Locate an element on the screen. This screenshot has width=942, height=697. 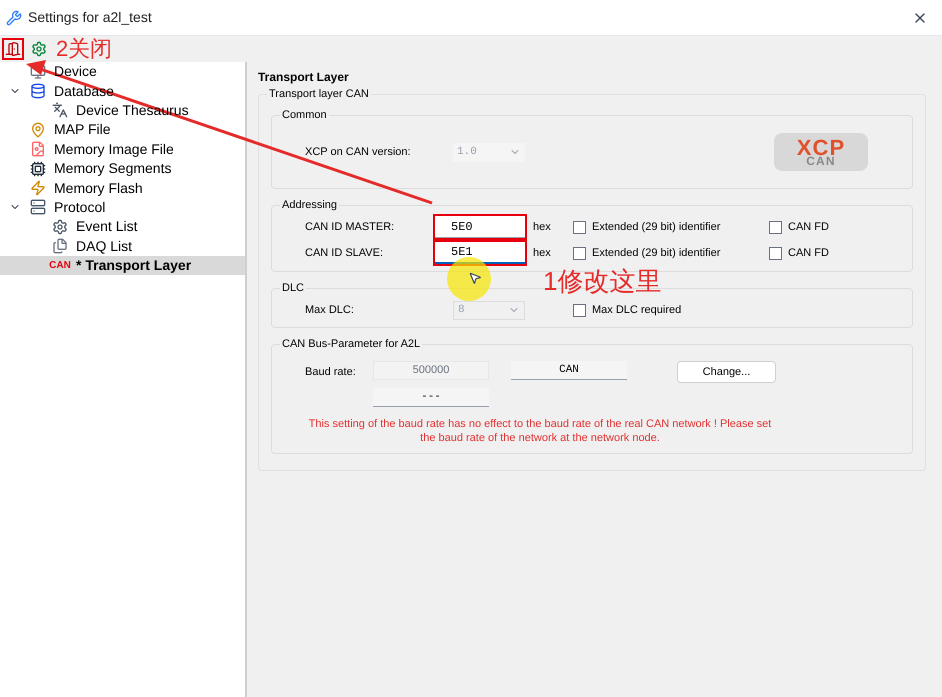
field-label: CAN ID SLAVE: is located at coordinates (344, 253).